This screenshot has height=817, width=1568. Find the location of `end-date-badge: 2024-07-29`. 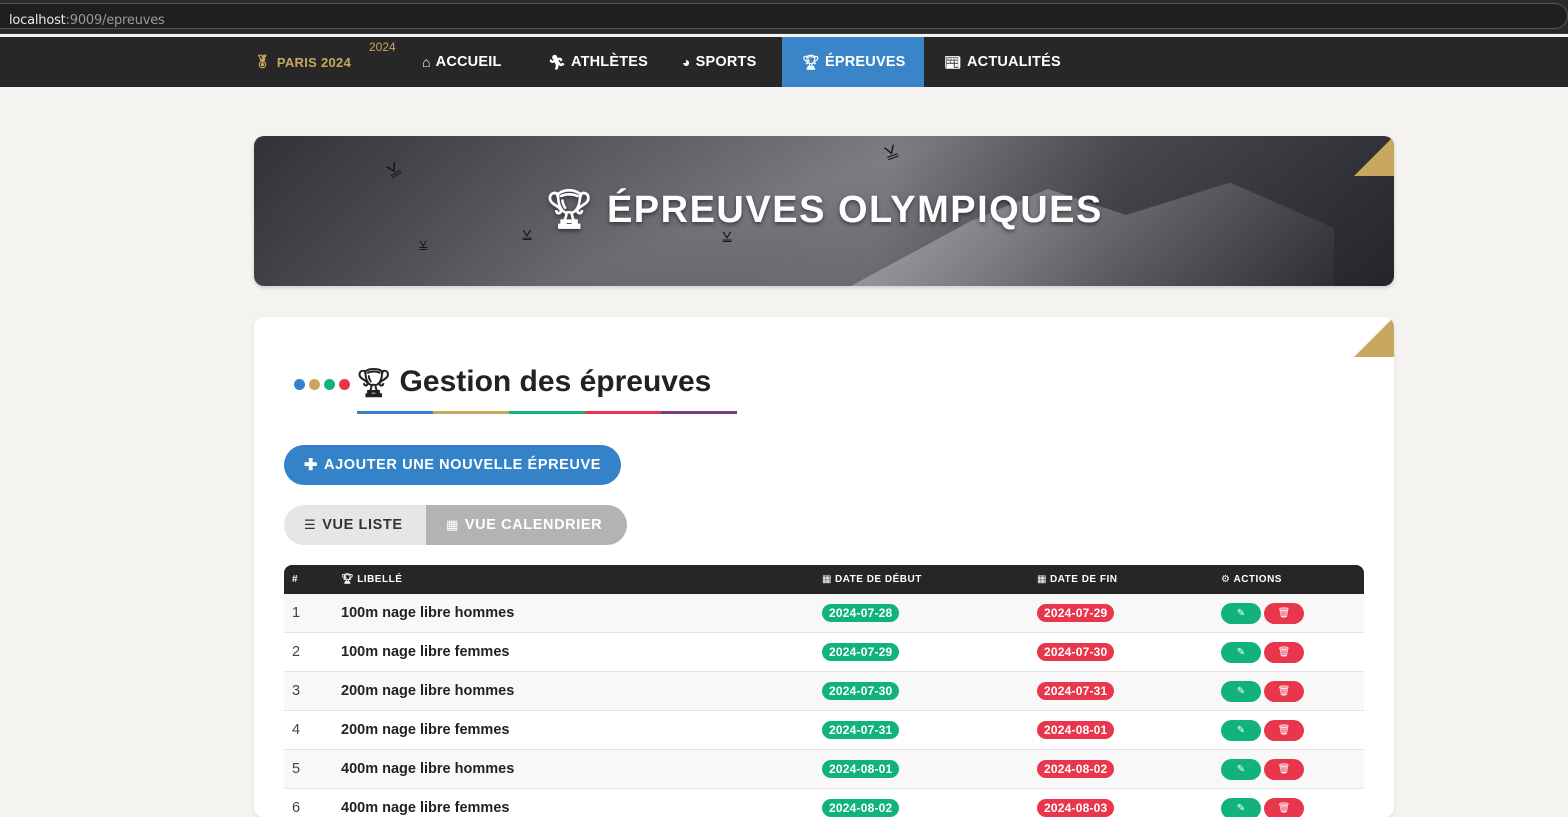

end-date-badge: 2024-07-29 is located at coordinates (1075, 613).